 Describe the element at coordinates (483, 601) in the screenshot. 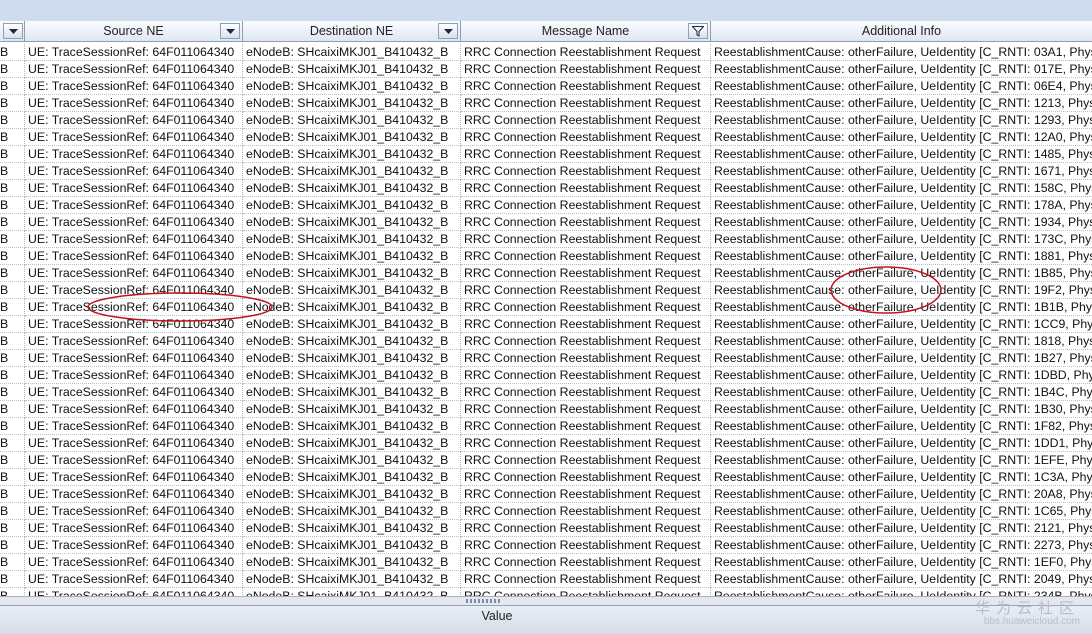

I see `scrollbar-grip` at that location.